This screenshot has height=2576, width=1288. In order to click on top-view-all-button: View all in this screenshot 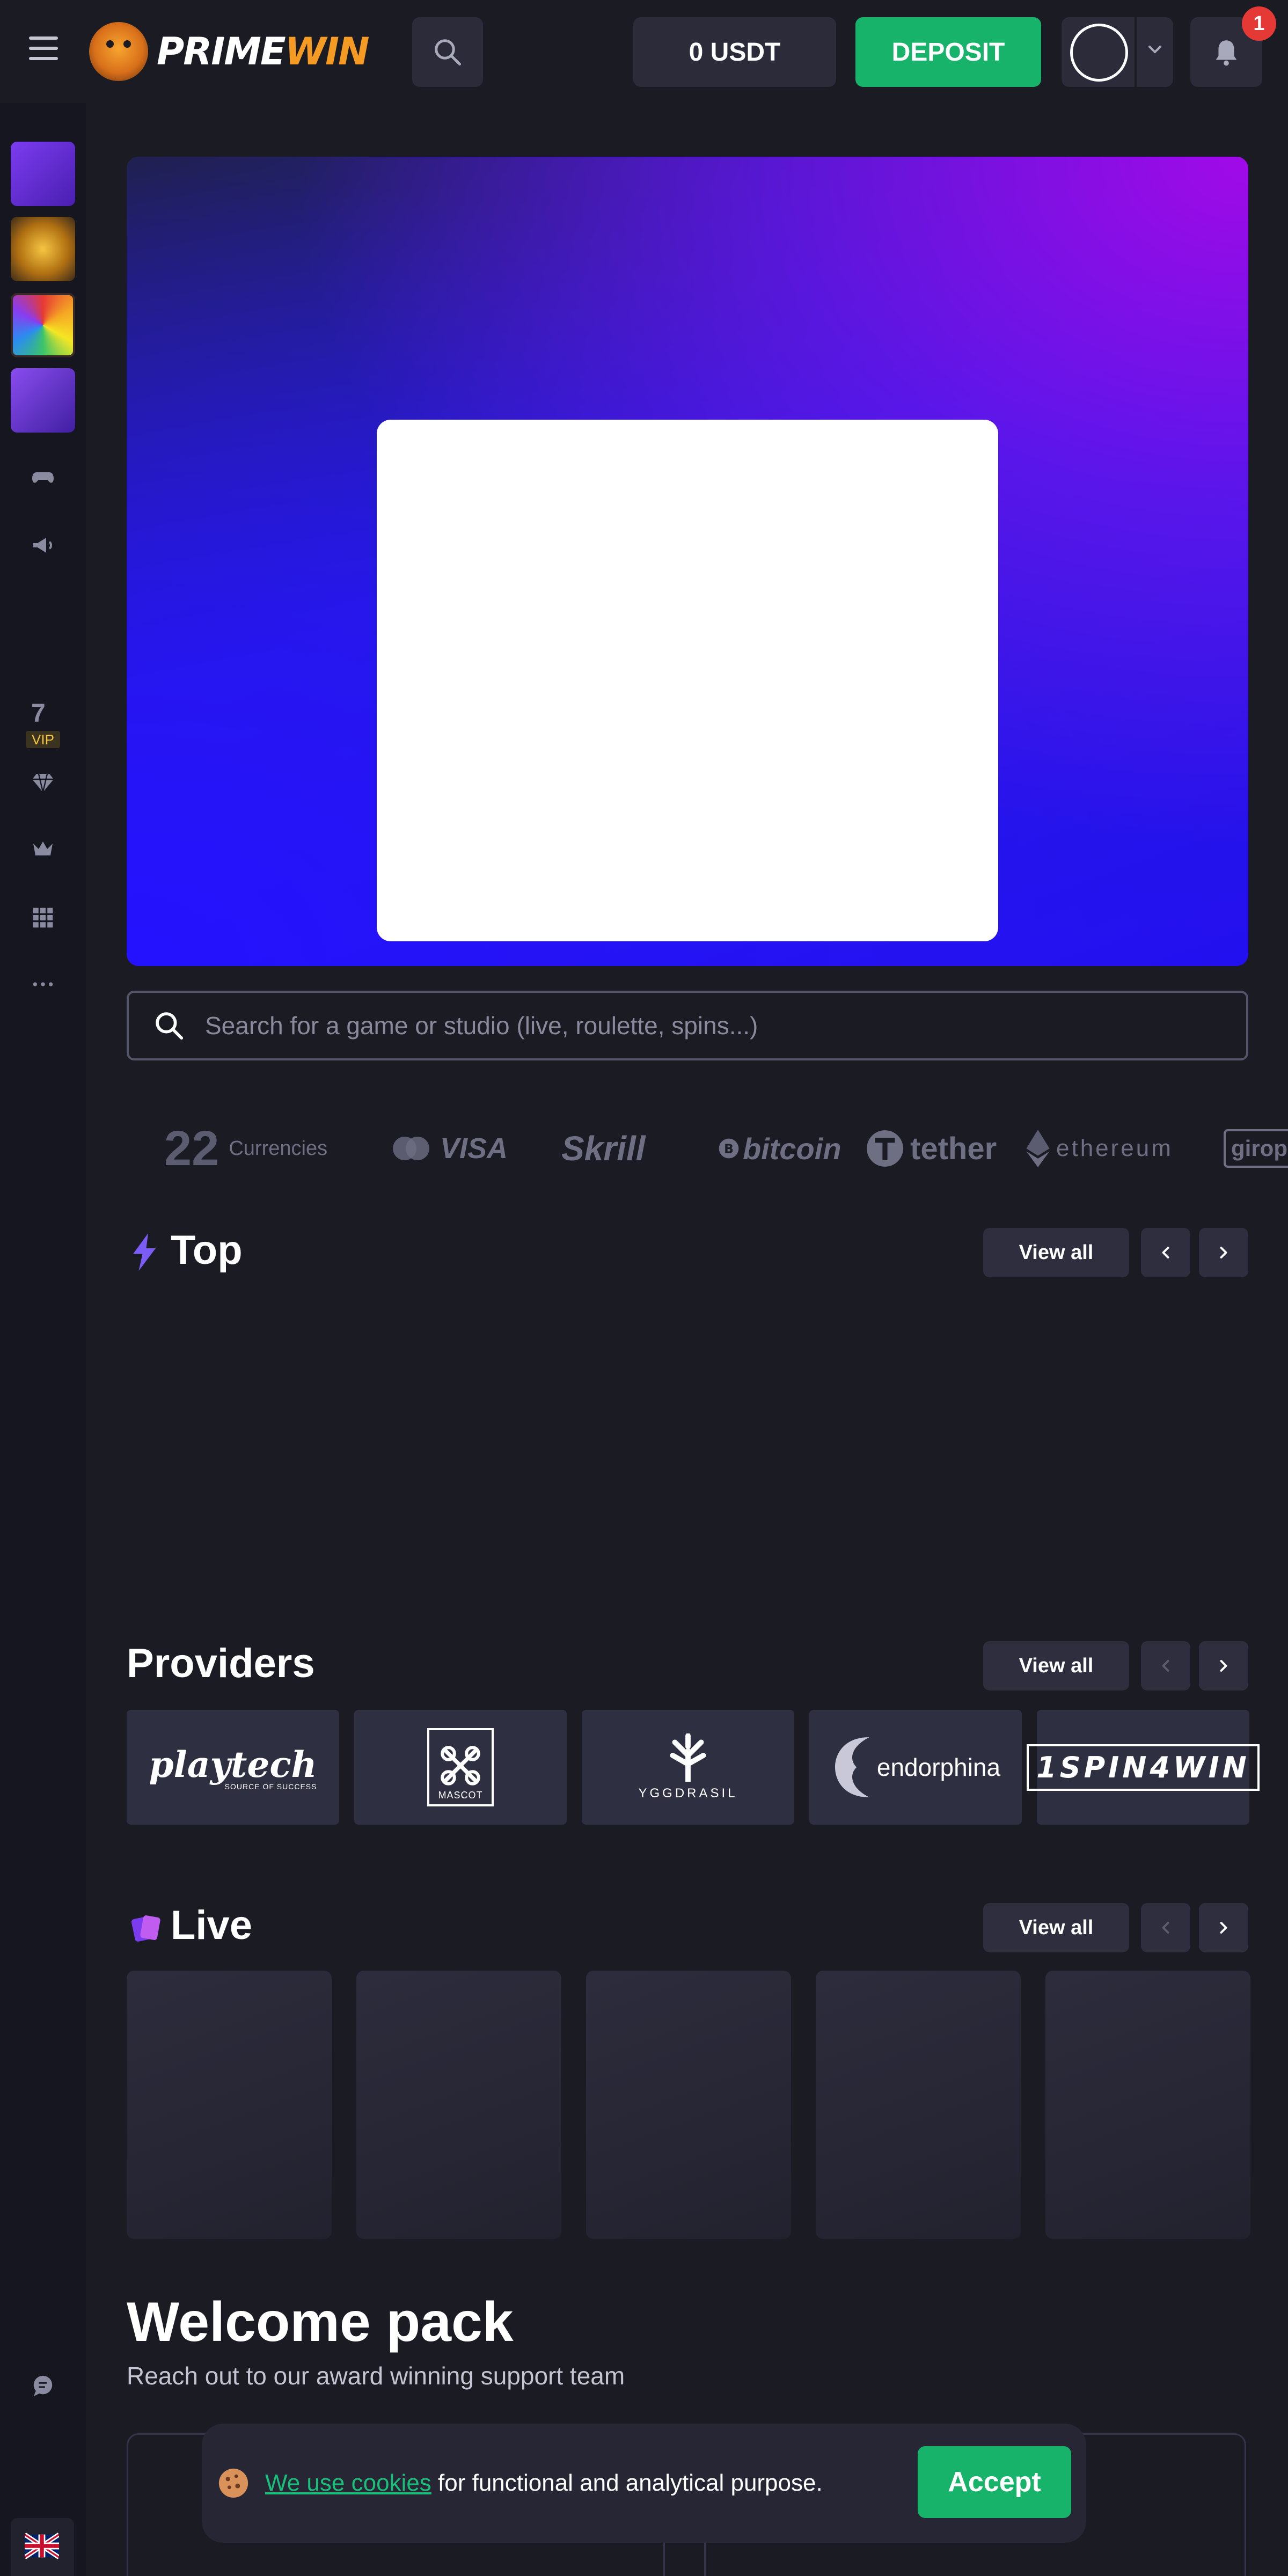, I will do `click(1056, 1252)`.